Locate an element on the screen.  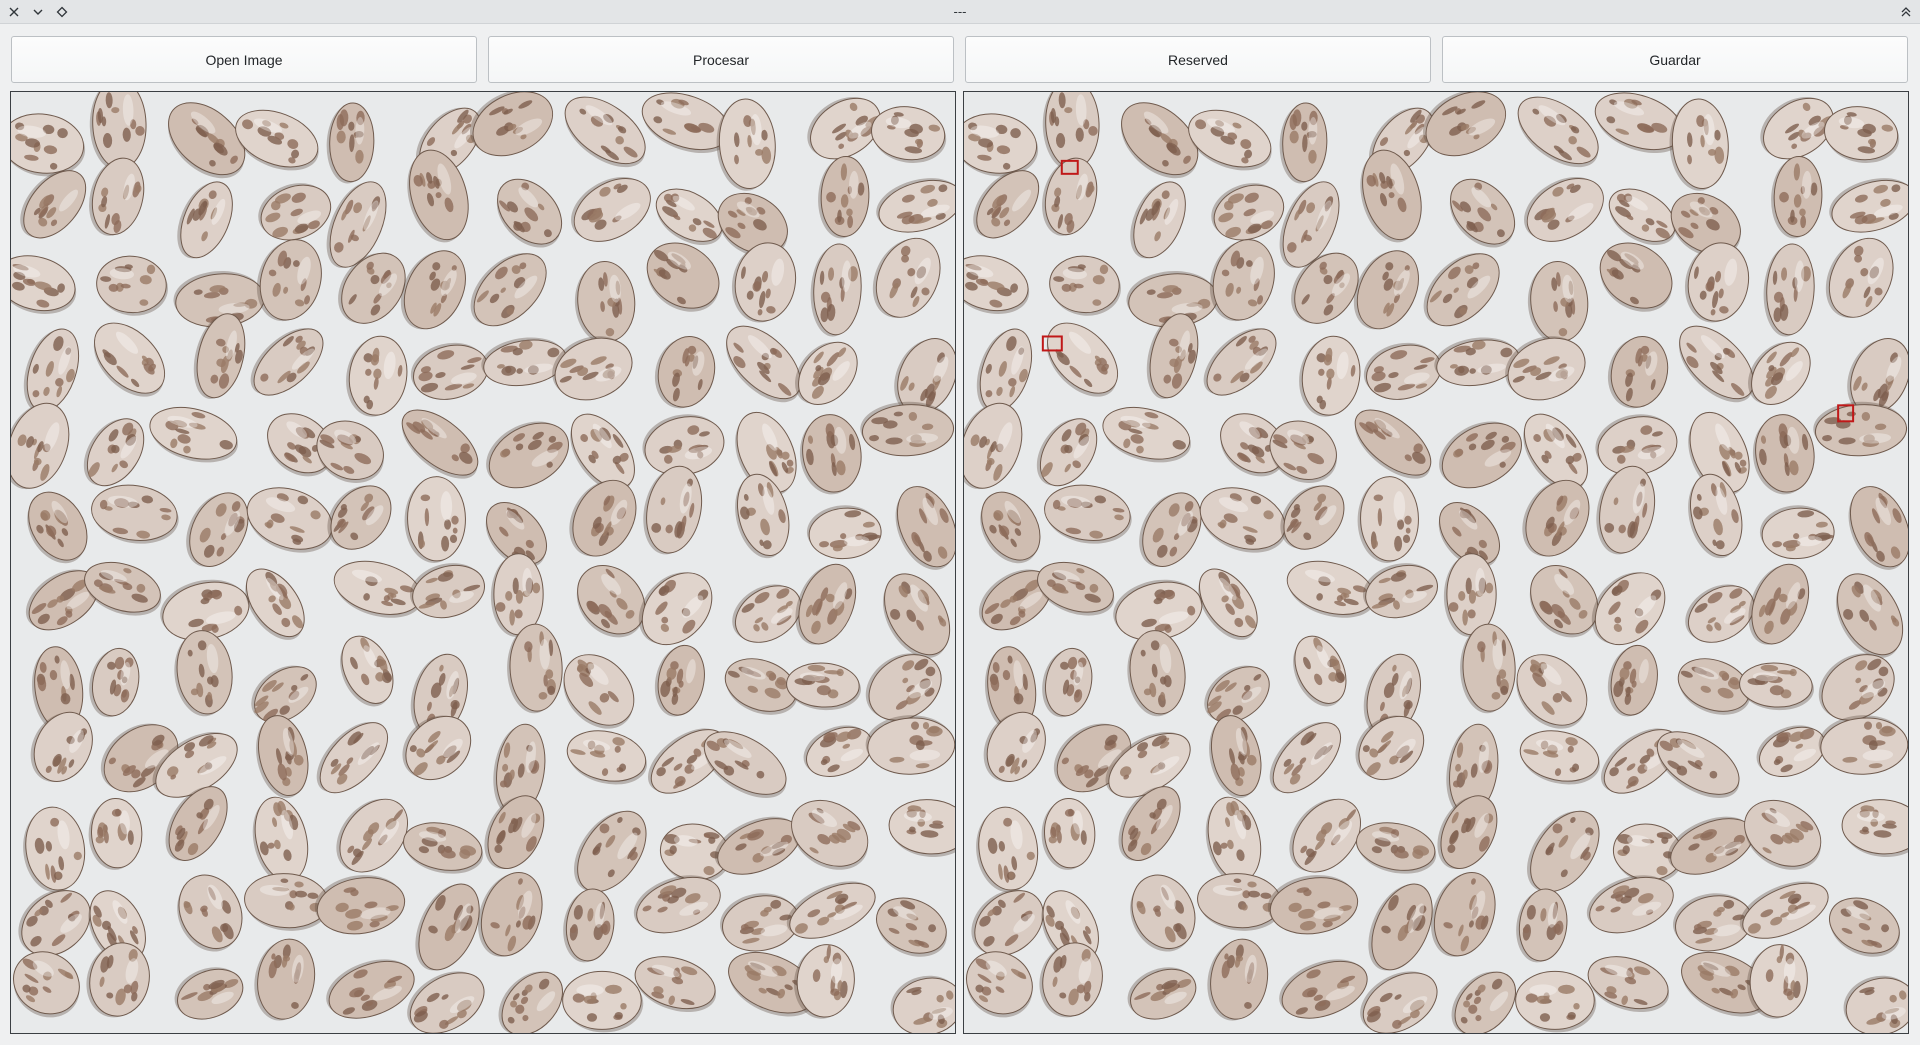
window-title: --- is located at coordinates (960, 11).